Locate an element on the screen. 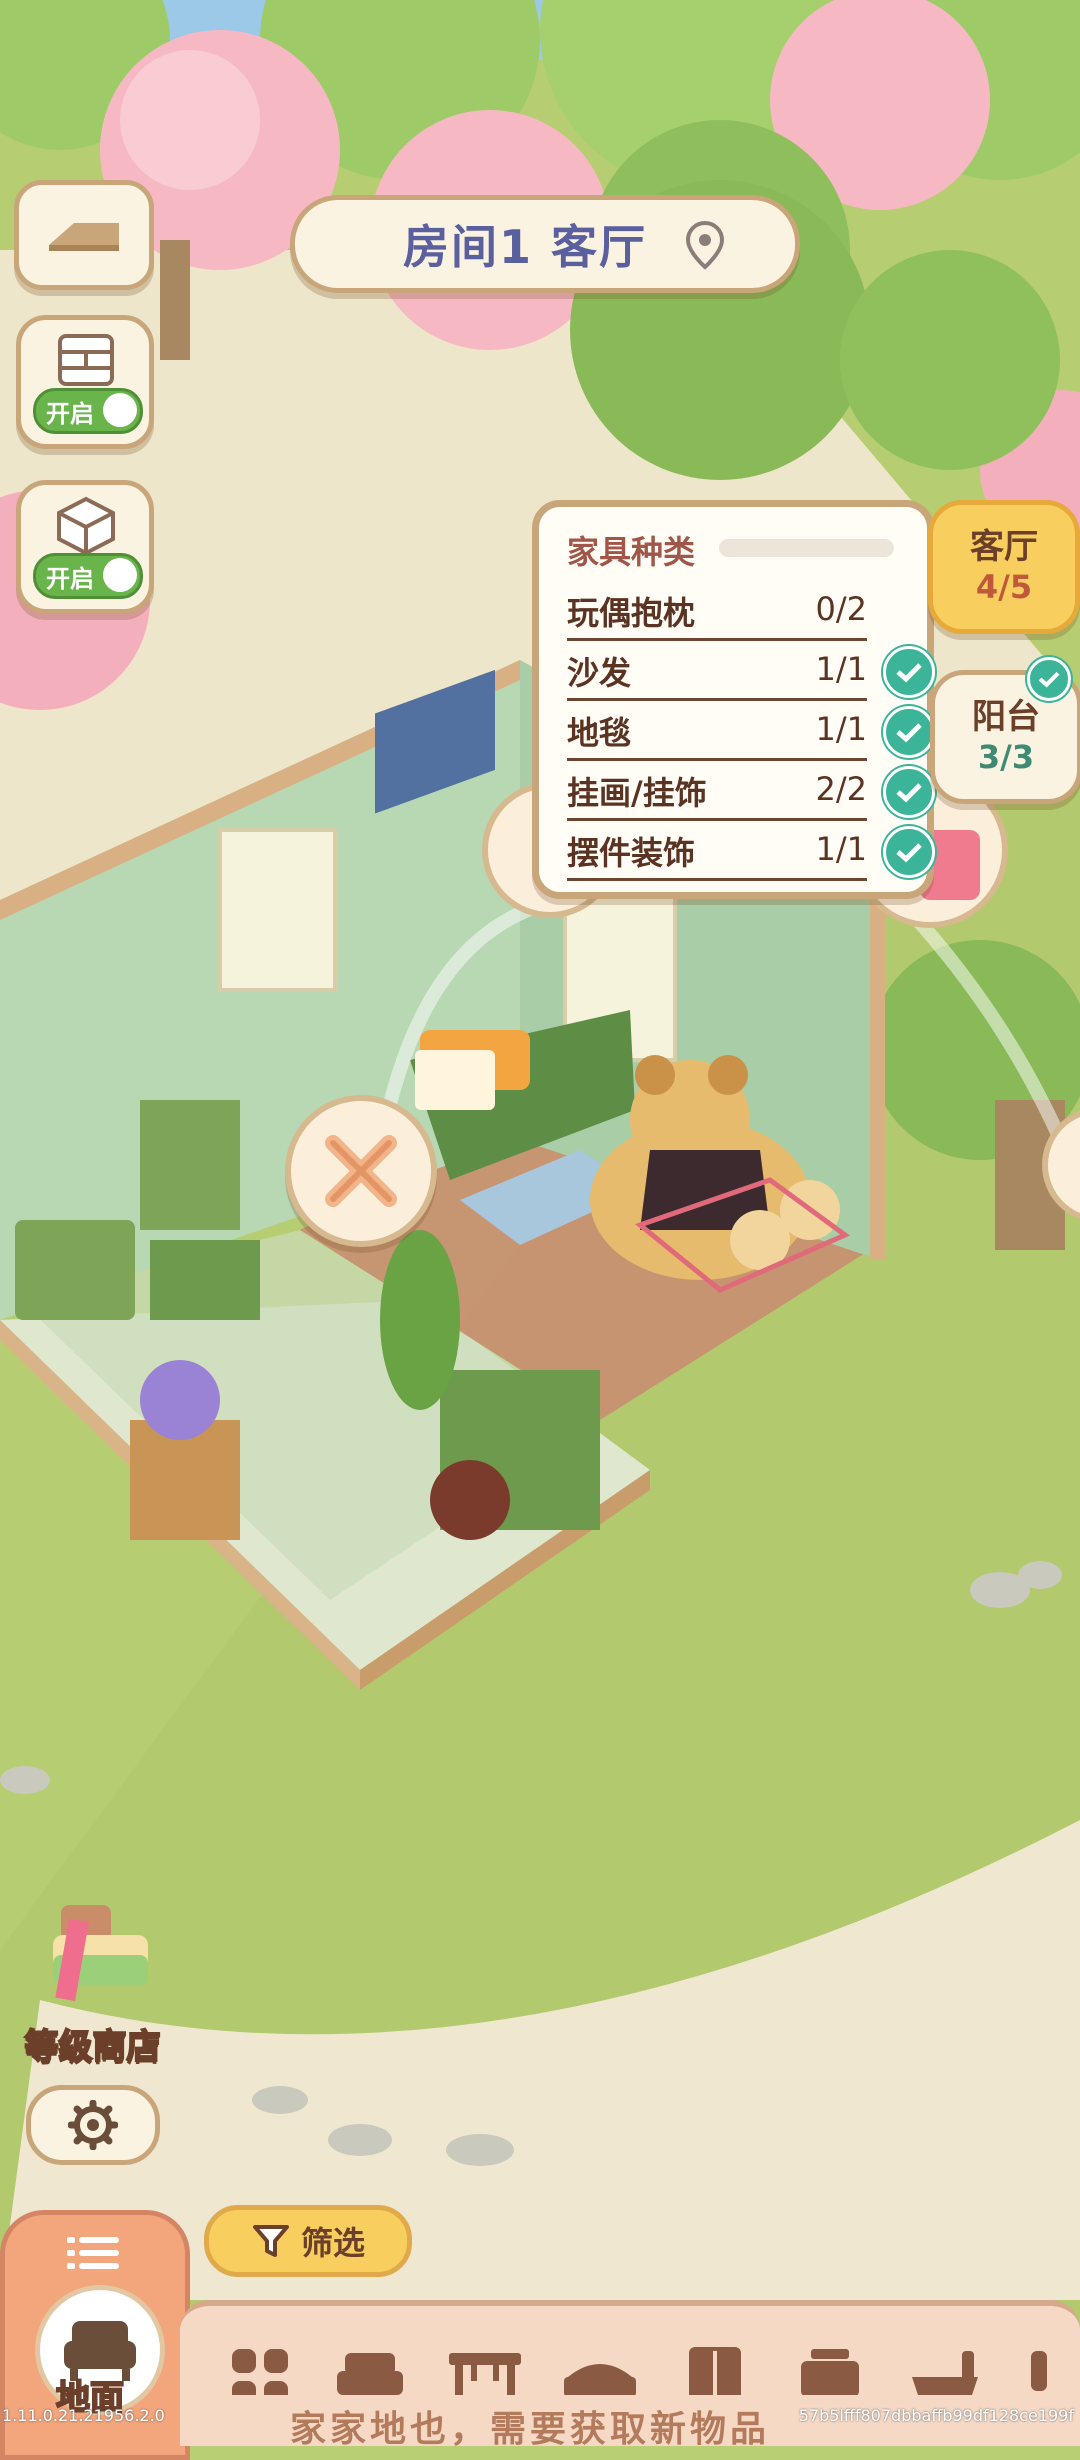 The image size is (1080, 2460). location-pin-icon is located at coordinates (705, 245).